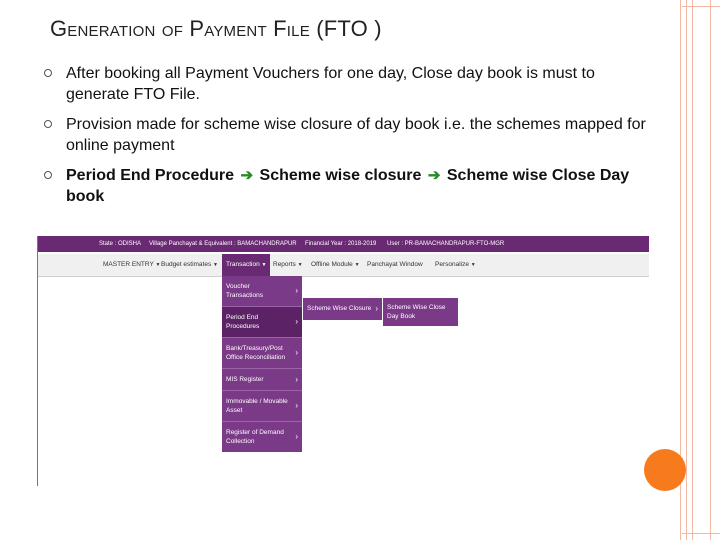  Describe the element at coordinates (262, 406) in the screenshot. I see `dropdown-item: Immovable / Movable Asset ›` at that location.